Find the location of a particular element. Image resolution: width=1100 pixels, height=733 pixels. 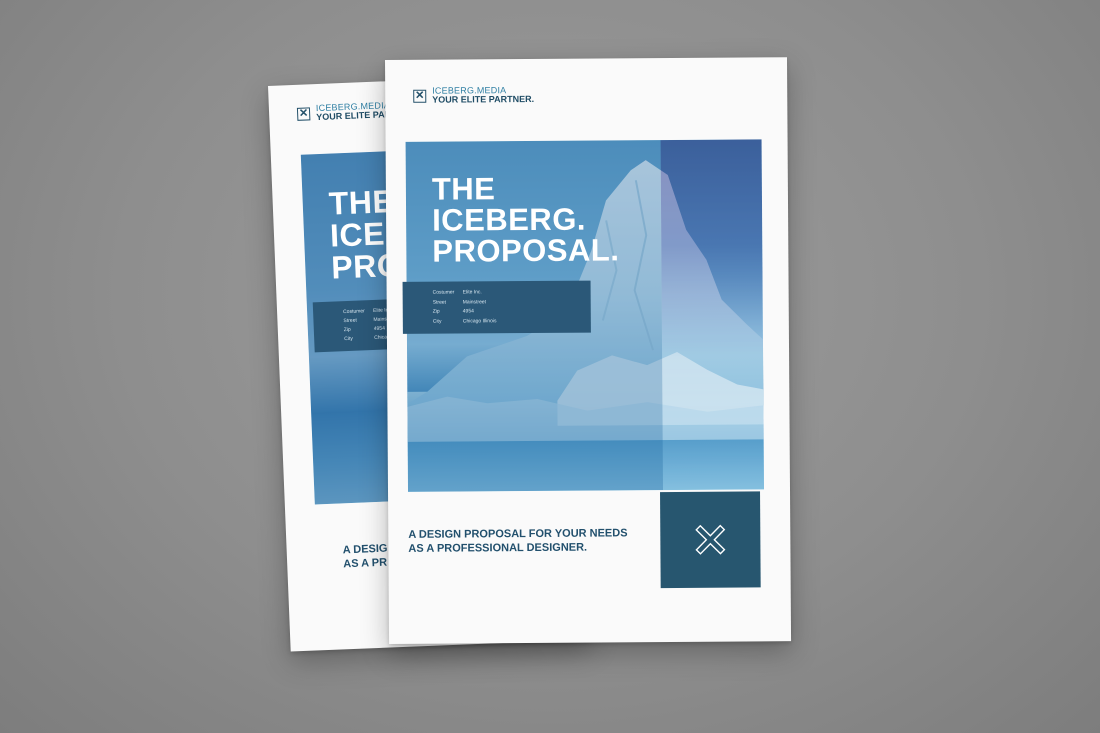

front-logo: ✕ ICEBERG.MEDIA YOUR ELITE PARTNER. is located at coordinates (474, 95).